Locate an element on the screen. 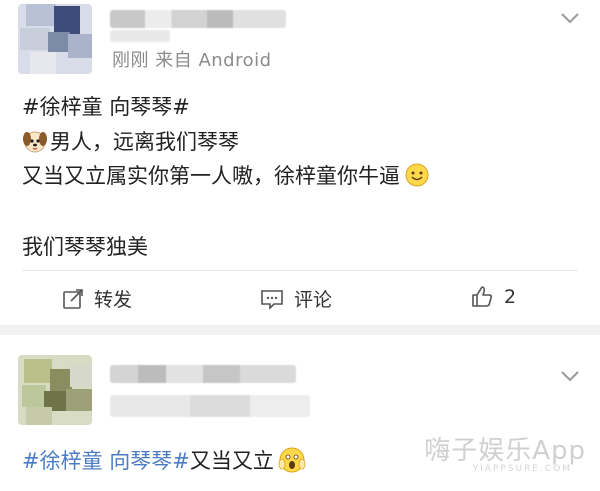  post-text-line-1: #徐梓童 向琴琴#又当又立 is located at coordinates (164, 460).